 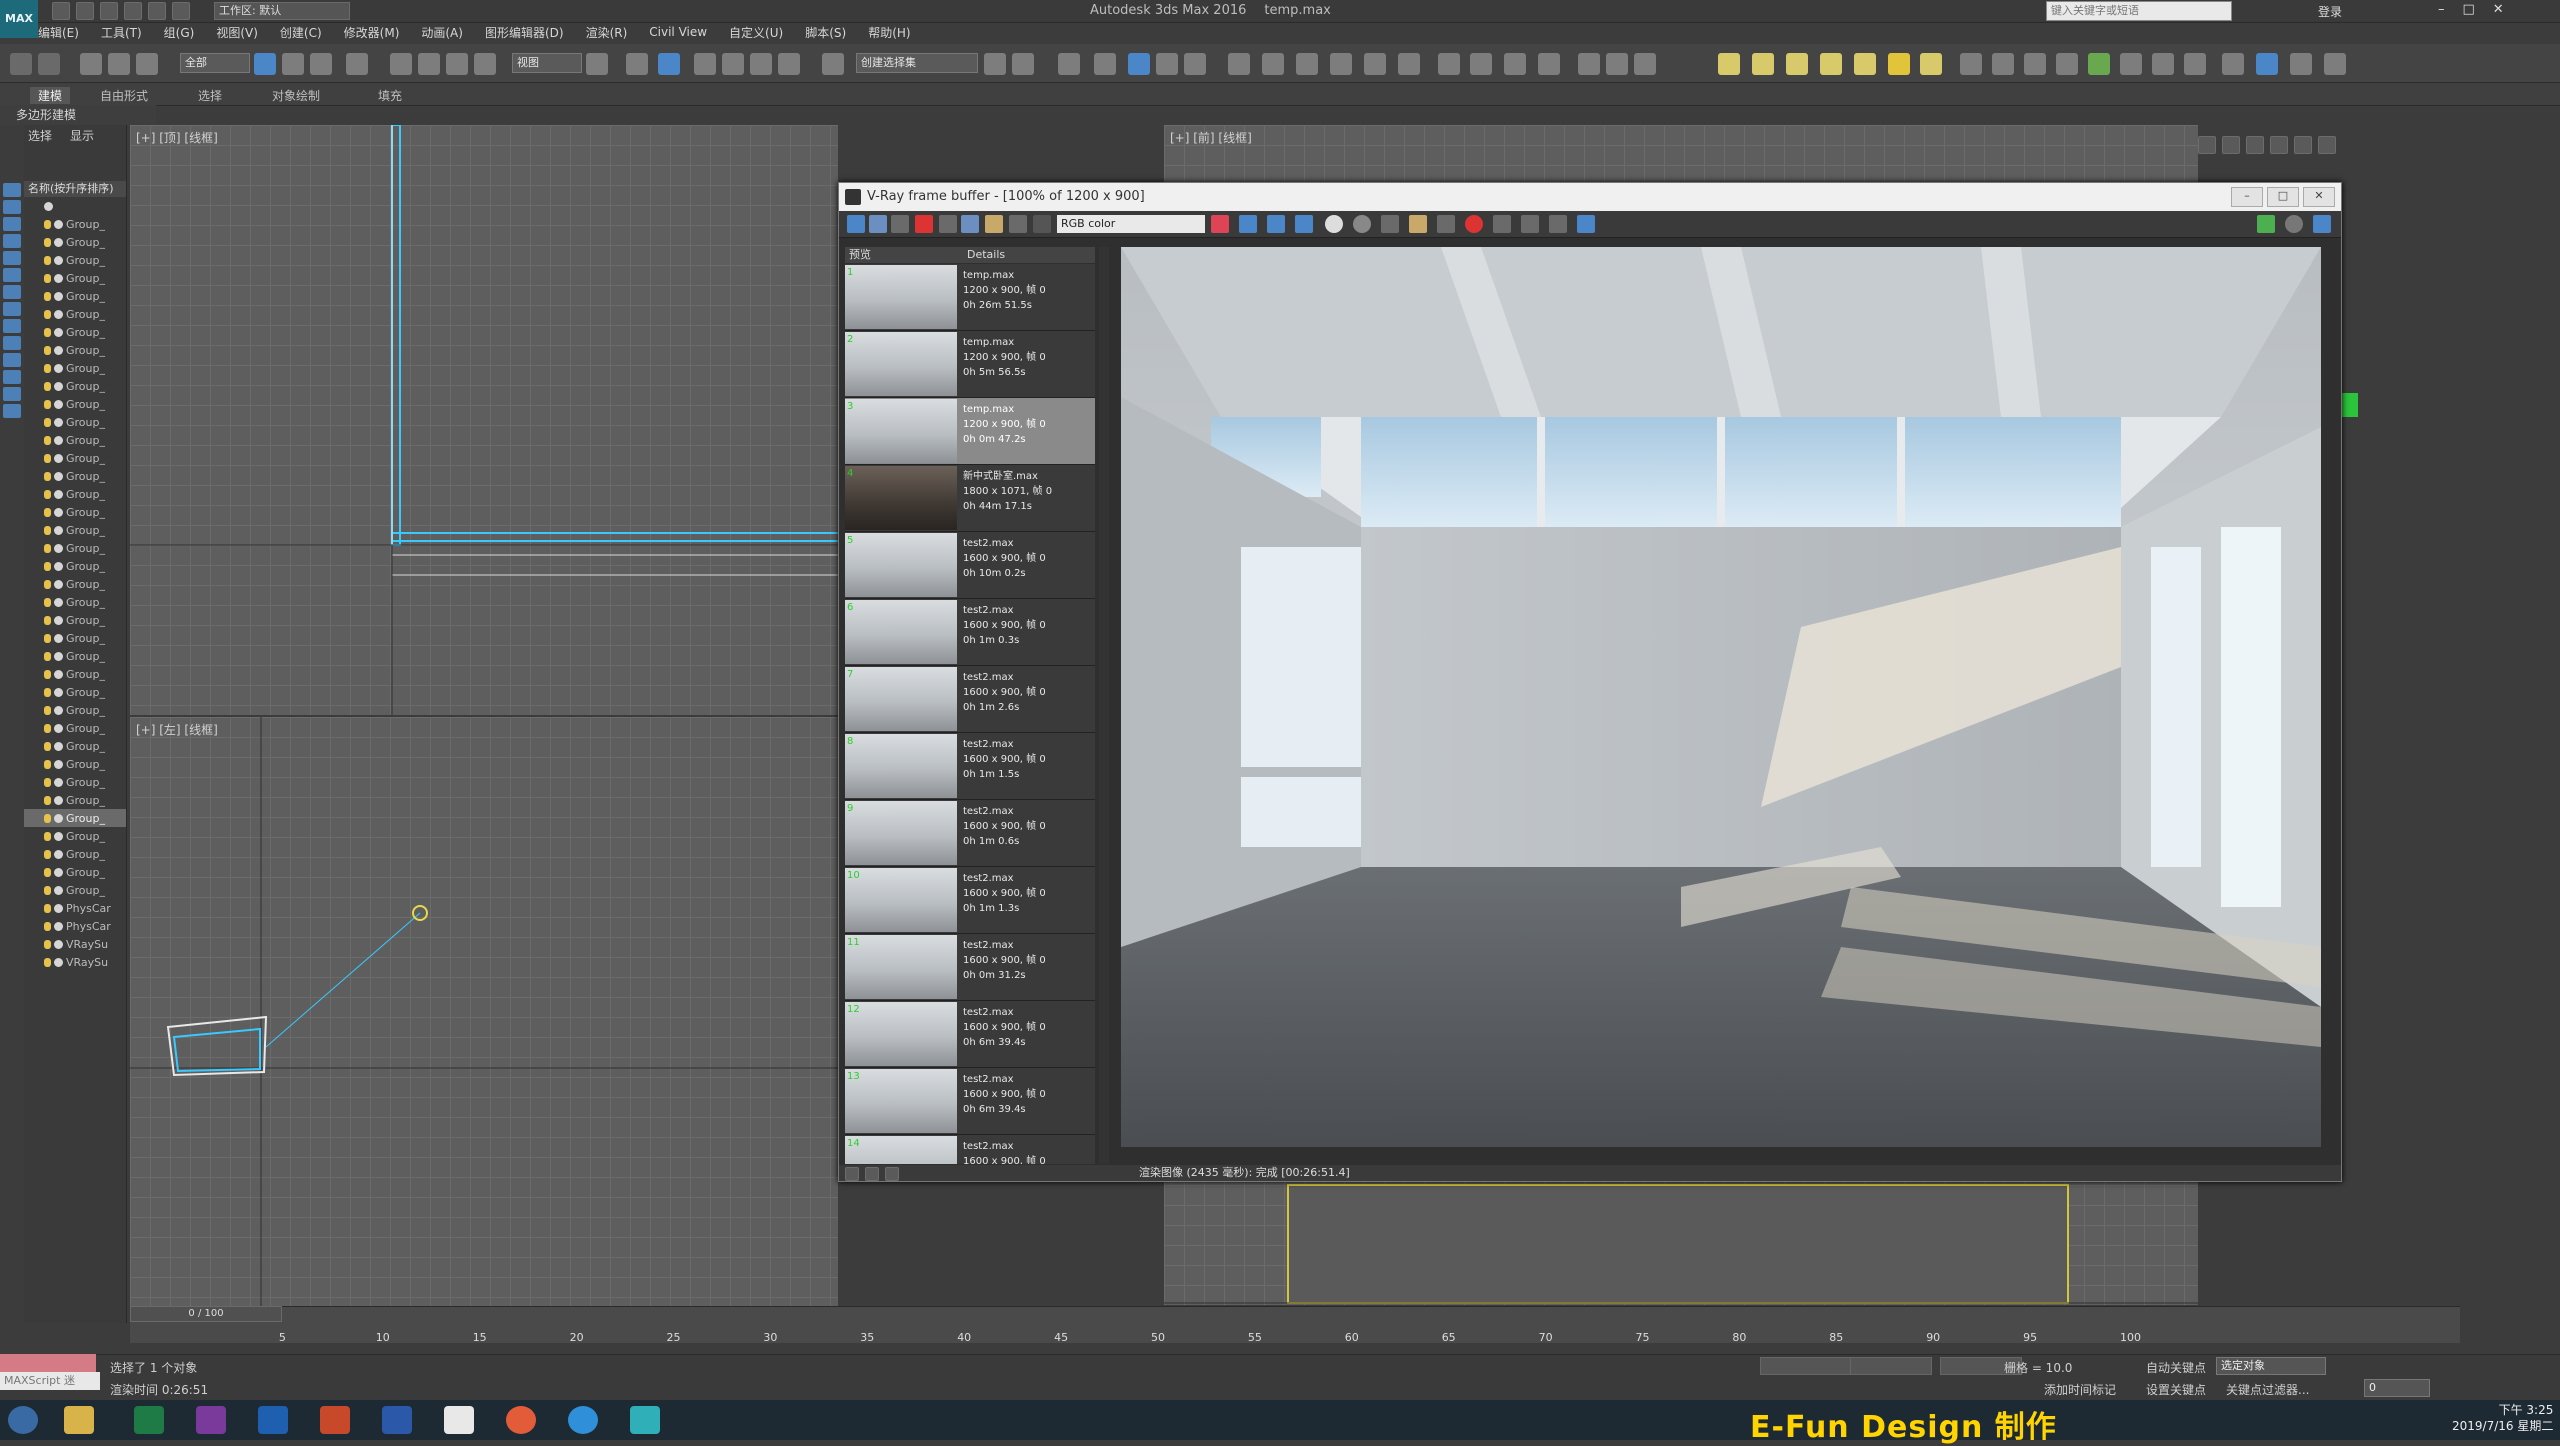 What do you see at coordinates (970, 431) in the screenshot?
I see `history-item: 3 temp.max 1200 x 900, 帧 0 0h 0m 47.2s` at bounding box center [970, 431].